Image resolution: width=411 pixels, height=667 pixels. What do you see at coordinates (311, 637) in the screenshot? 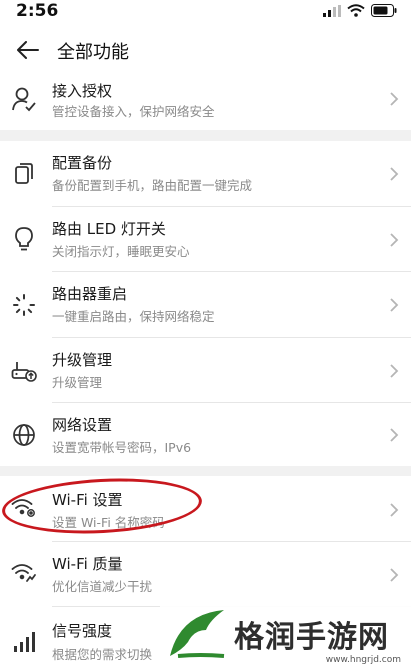
I see `watermark-text: 格润手游网` at bounding box center [311, 637].